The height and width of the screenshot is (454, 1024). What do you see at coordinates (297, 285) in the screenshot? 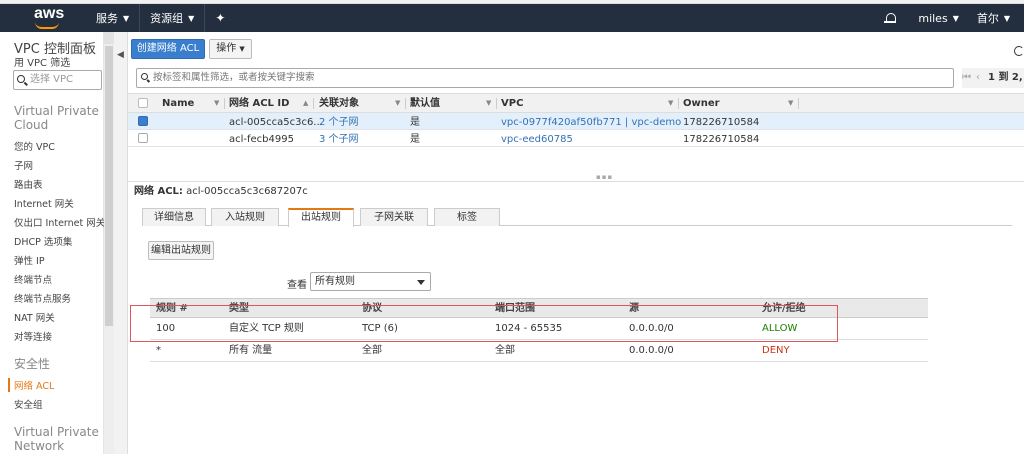
I see `view-label: 查看` at bounding box center [297, 285].